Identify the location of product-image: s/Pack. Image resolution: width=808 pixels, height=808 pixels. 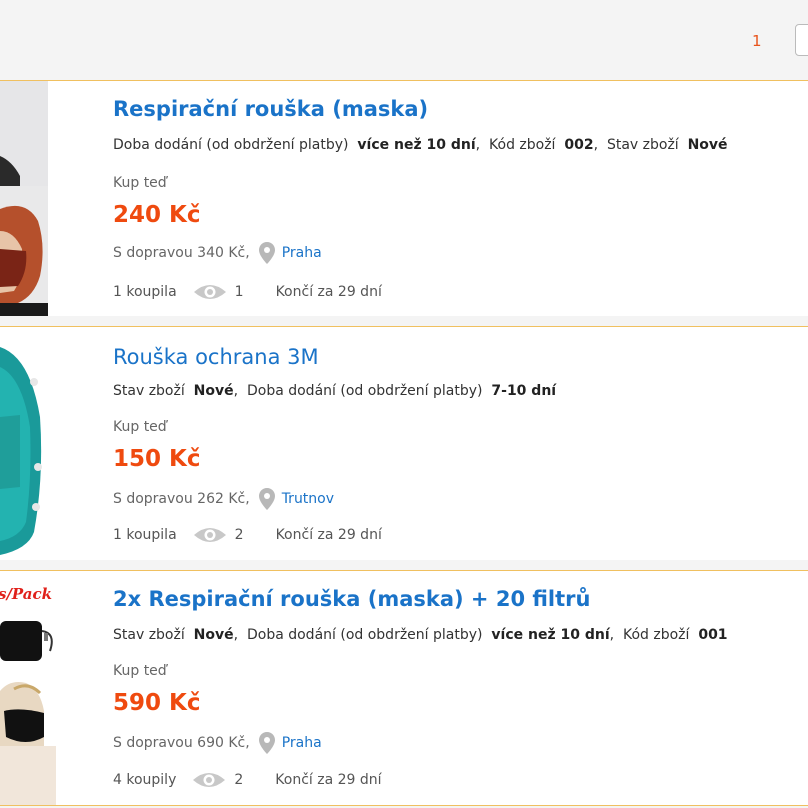
(48, 688).